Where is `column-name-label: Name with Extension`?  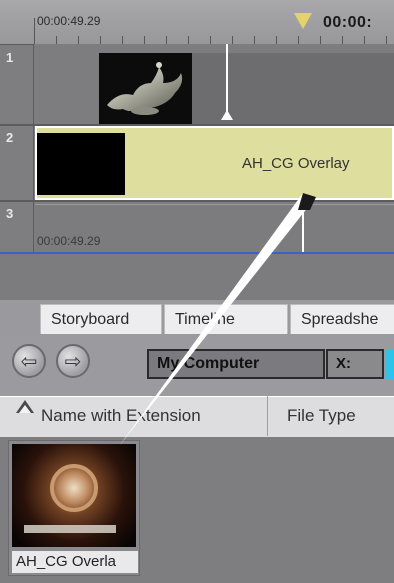 column-name-label: Name with Extension is located at coordinates (121, 415).